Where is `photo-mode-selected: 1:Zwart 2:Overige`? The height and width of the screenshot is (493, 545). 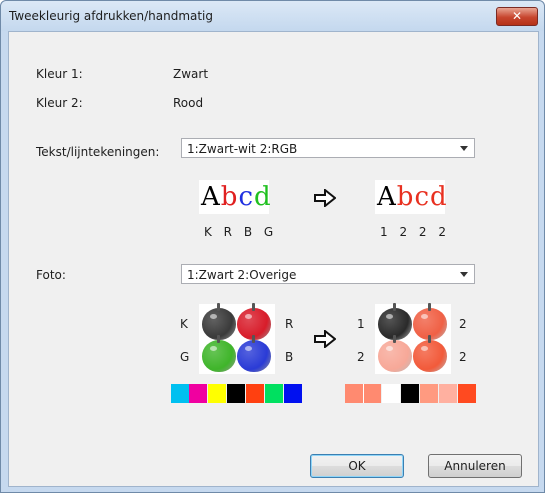
photo-mode-selected: 1:Zwart 2:Overige is located at coordinates (242, 275).